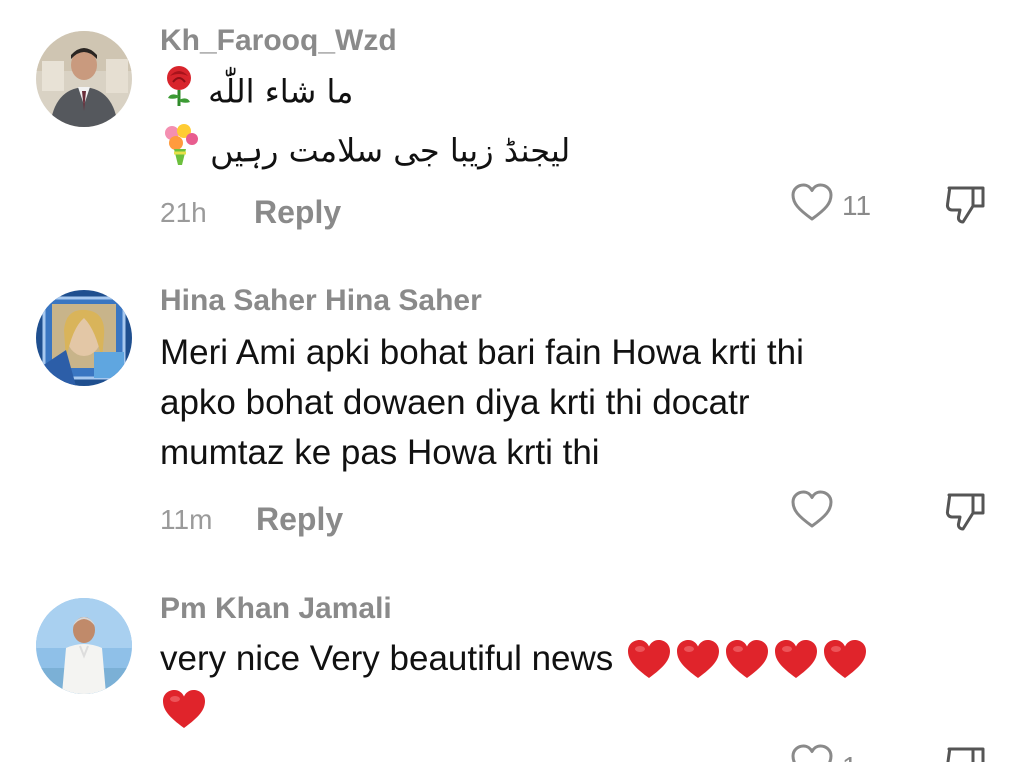 This screenshot has height=762, width=1024. What do you see at coordinates (455, 402) in the screenshot?
I see `comment-line: apko bohat dowaen diya krti thi docatr` at bounding box center [455, 402].